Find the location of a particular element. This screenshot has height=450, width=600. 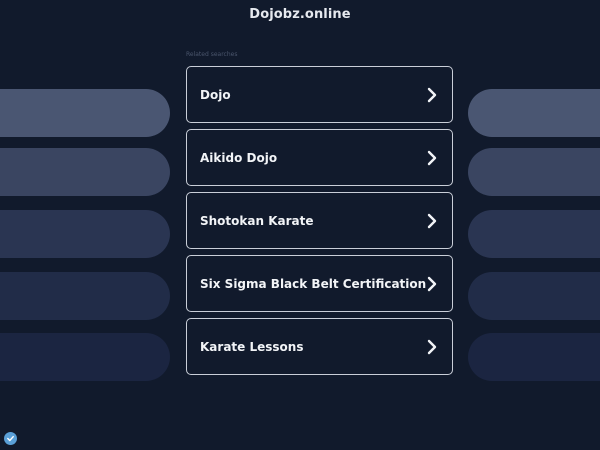

related-searches-label: Related searches is located at coordinates (212, 54).